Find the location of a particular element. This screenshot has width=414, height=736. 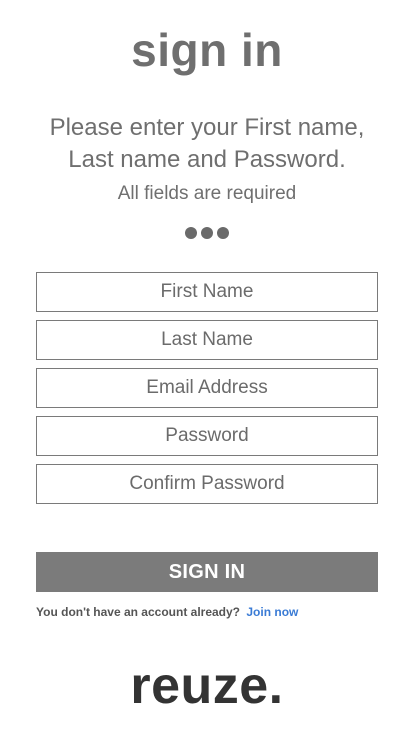

last-name-field is located at coordinates (207, 340).